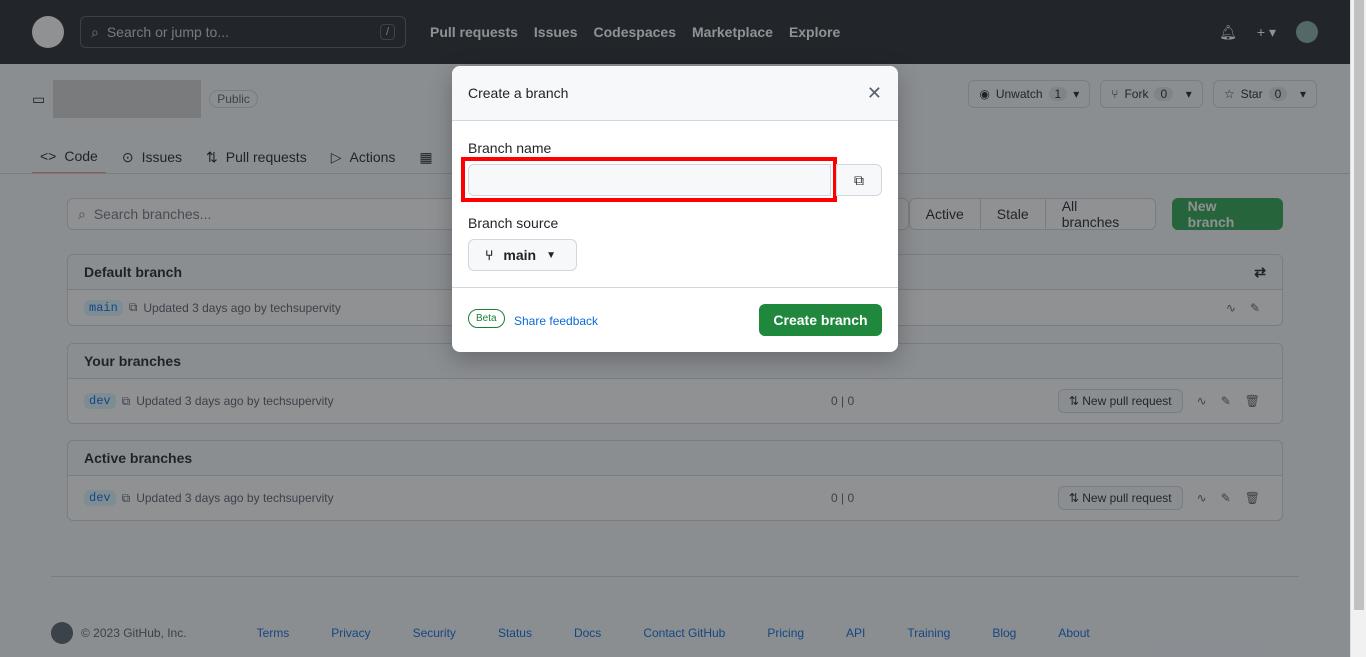 The image size is (1366, 657). Describe the element at coordinates (486, 318) in the screenshot. I see `beta-badge: Beta` at that location.